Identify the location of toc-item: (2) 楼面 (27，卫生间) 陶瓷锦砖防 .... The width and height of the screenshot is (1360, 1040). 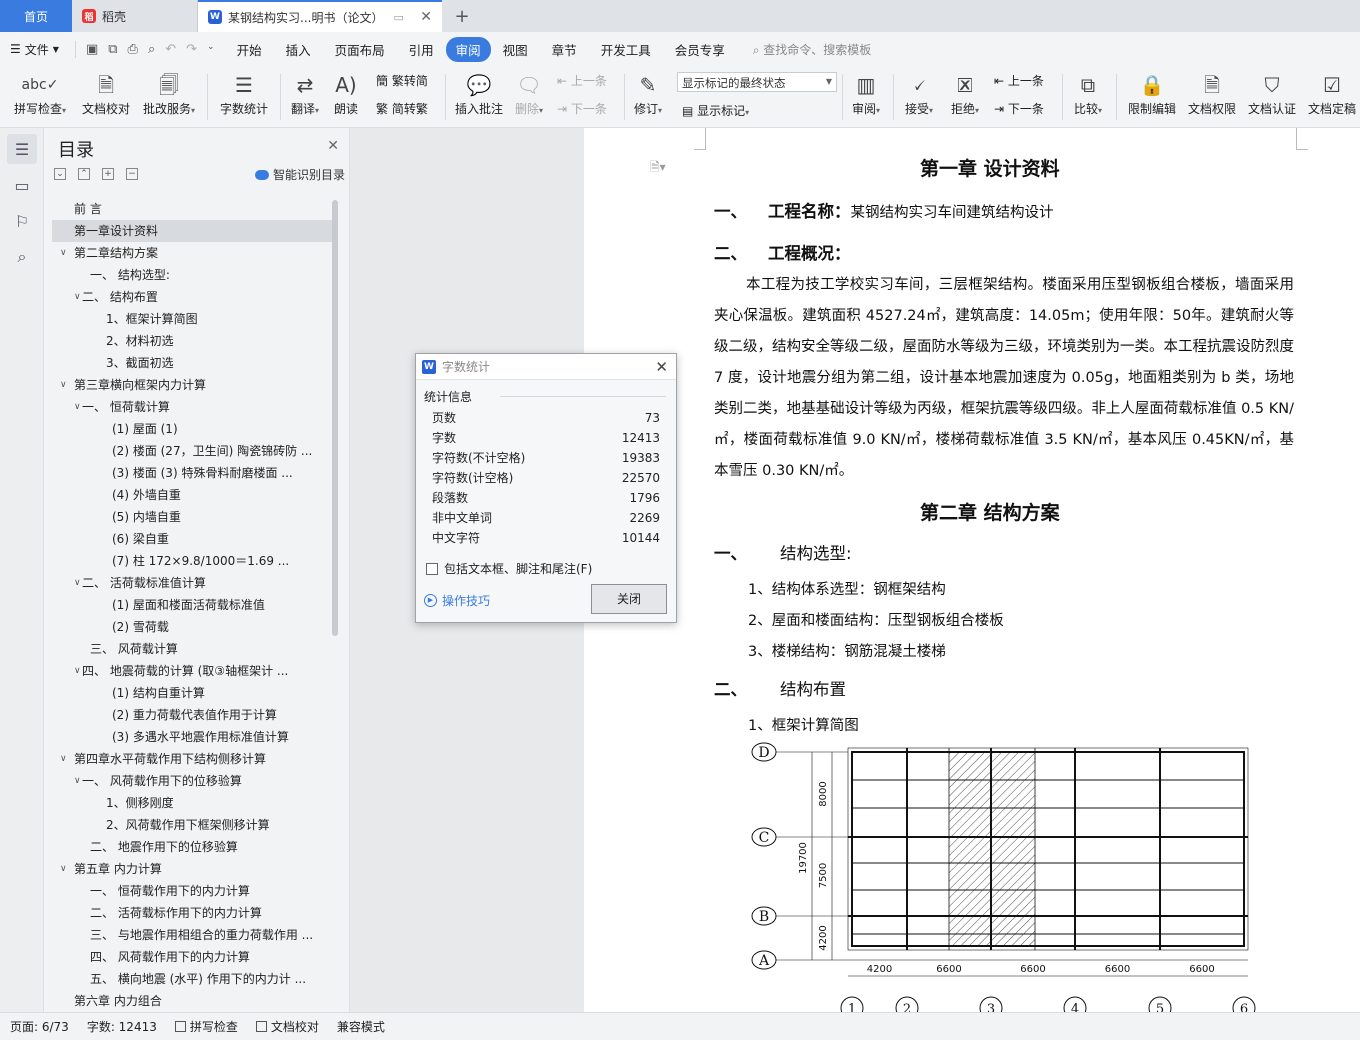
(192, 451).